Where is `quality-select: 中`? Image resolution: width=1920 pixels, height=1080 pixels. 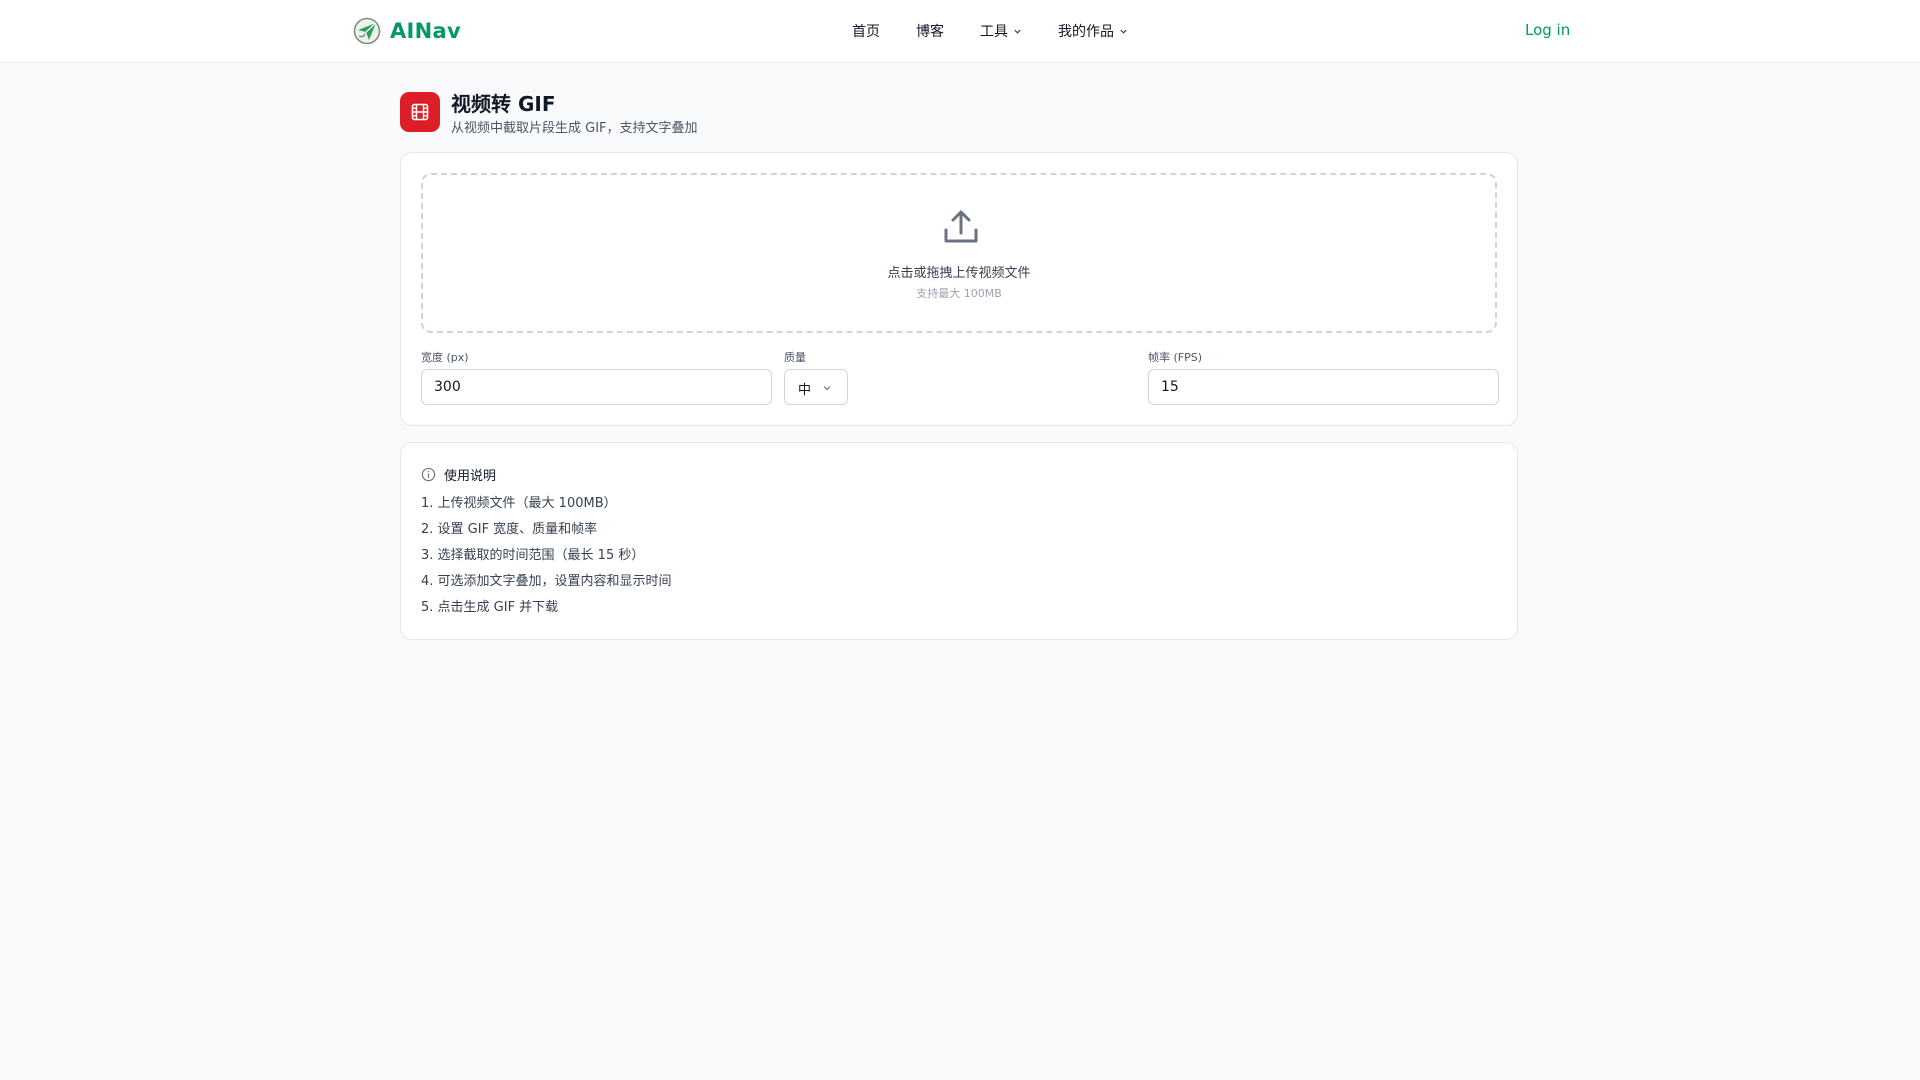 quality-select: 中 is located at coordinates (816, 387).